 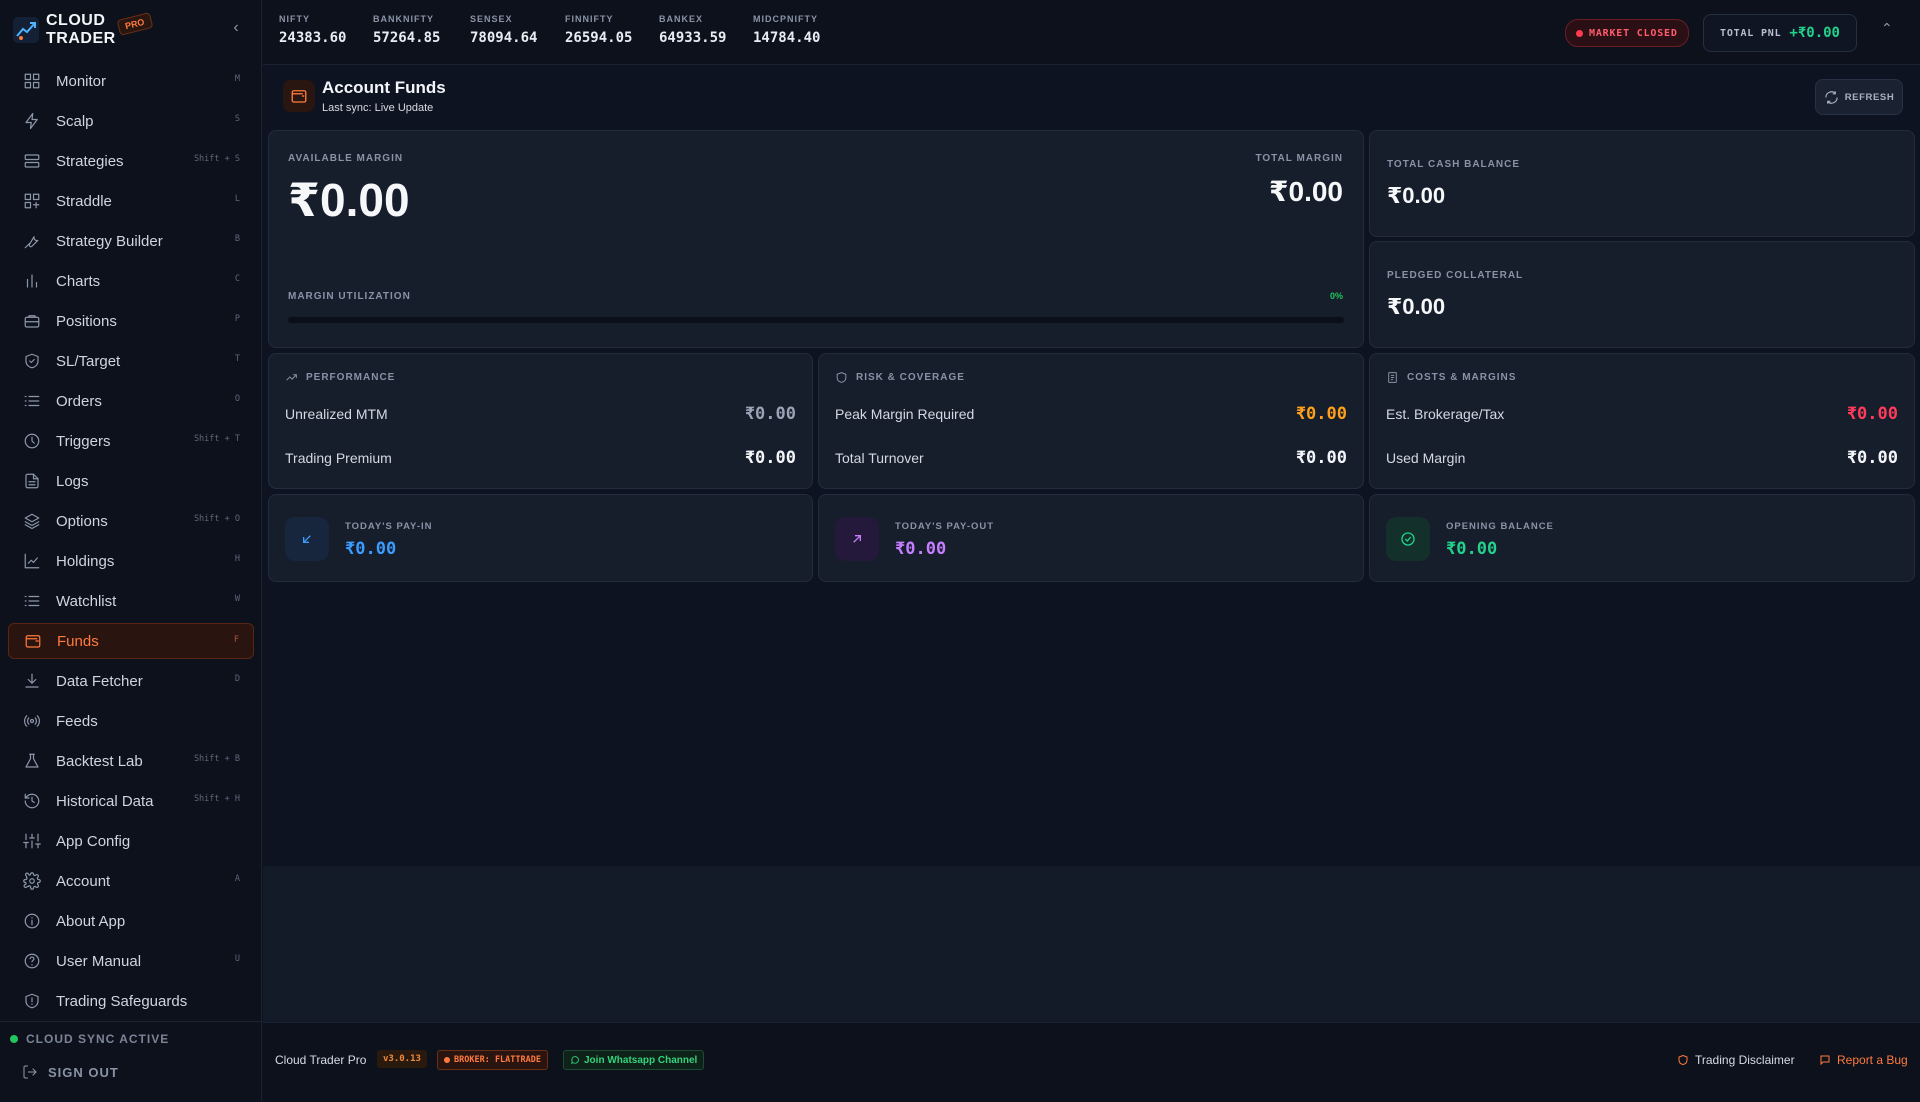 I want to click on sidebar-item-strategy-builder: Strategy Builder B, so click(x=131, y=241).